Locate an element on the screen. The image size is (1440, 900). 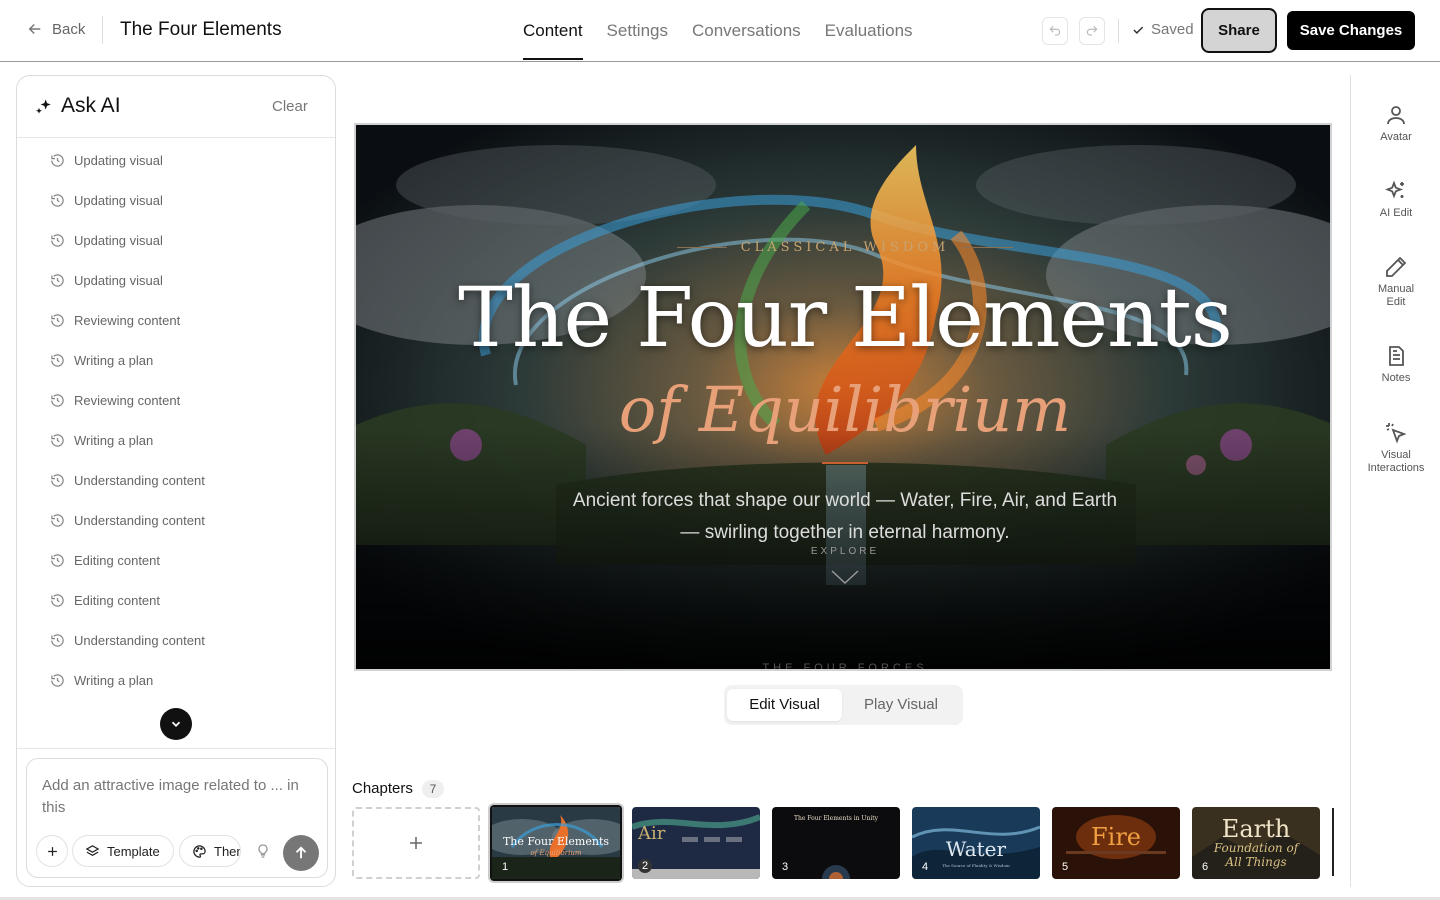
thumbnail-title: The Four Elements is located at coordinates (556, 841).